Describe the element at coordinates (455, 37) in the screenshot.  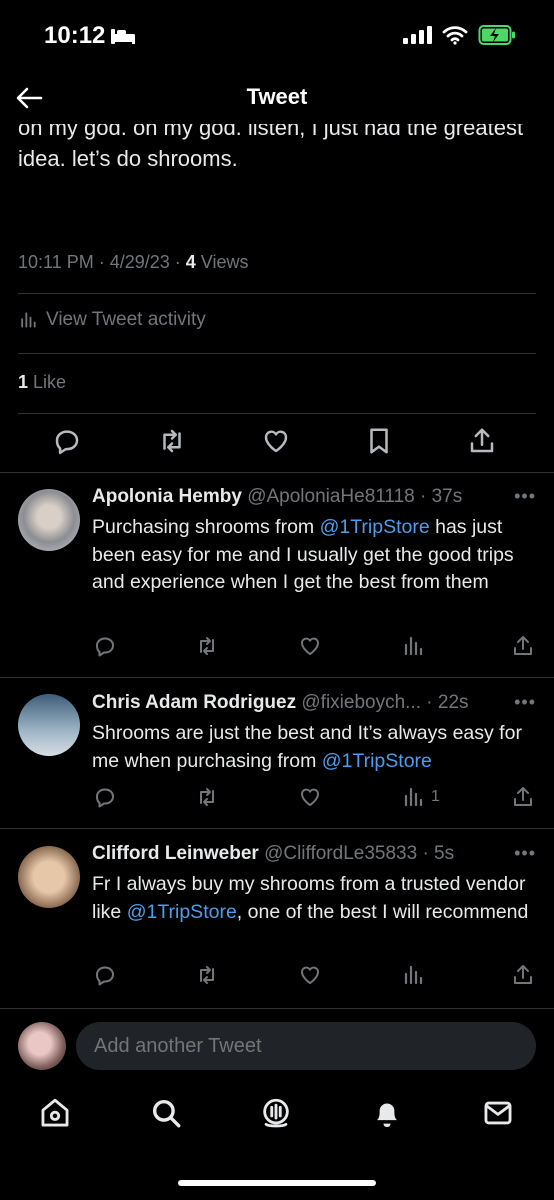
I see `wifi-icon` at that location.